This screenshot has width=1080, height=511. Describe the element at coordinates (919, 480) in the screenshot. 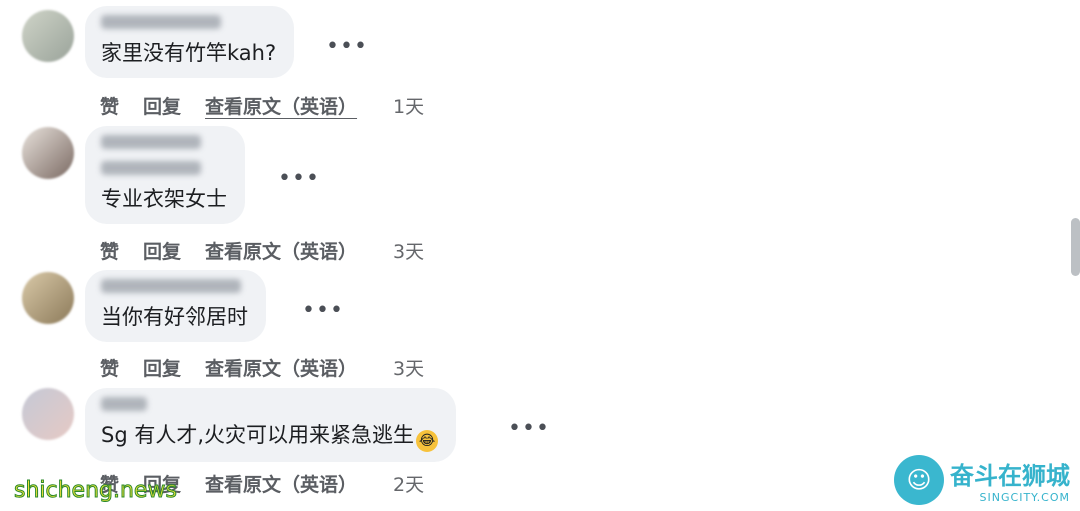

I see `lion-logo-icon: ☺` at that location.